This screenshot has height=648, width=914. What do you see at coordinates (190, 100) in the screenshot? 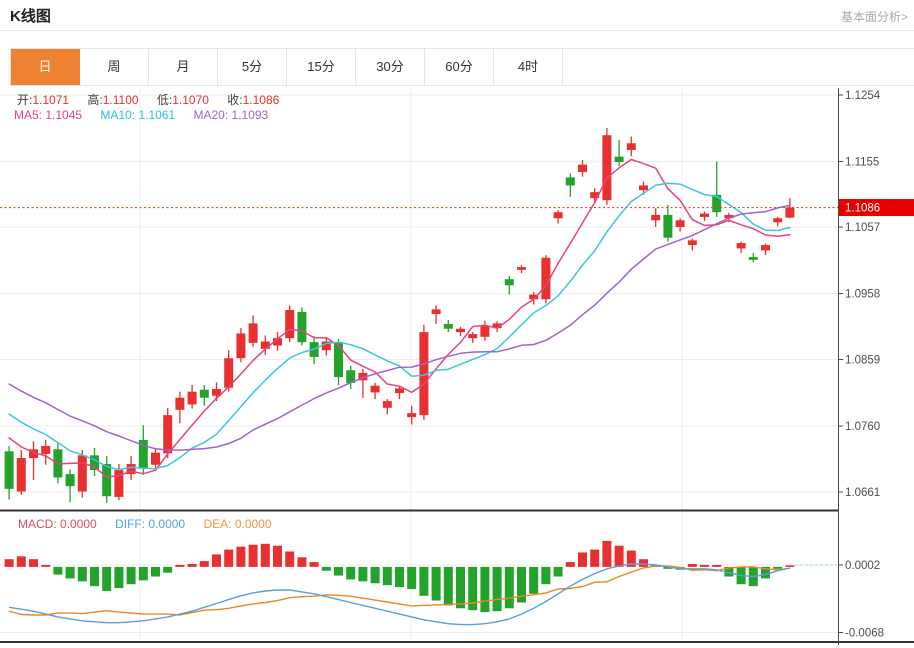
I see `low-value: 1.1070` at bounding box center [190, 100].